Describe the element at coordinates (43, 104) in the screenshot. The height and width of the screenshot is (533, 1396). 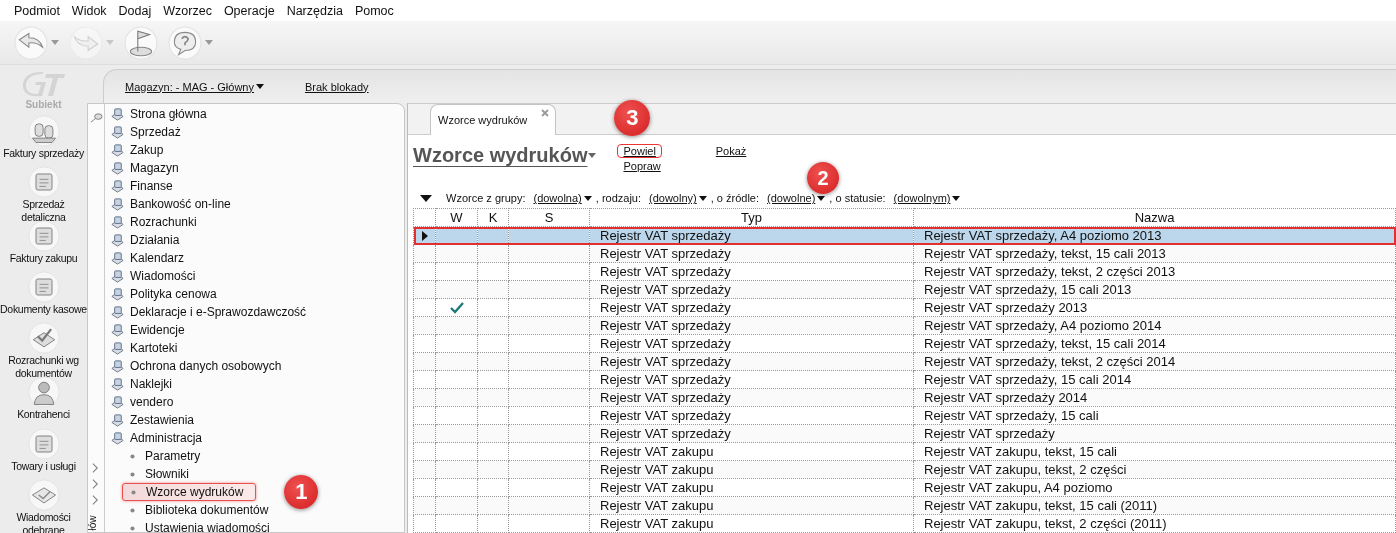
I see `logo-name: Subiekt` at that location.